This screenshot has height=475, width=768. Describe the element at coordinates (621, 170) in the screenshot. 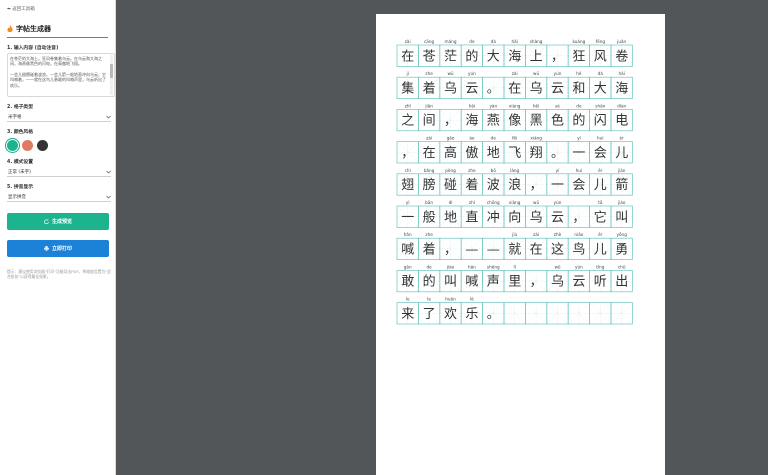

I see `pinyin-label: jiàn` at that location.